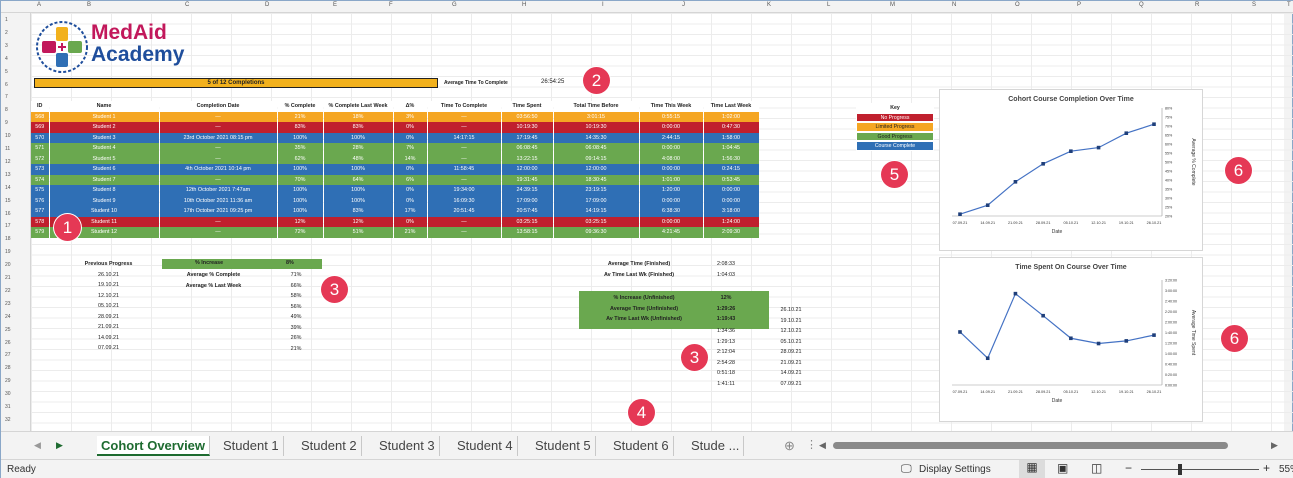 The height and width of the screenshot is (478, 1293). Describe the element at coordinates (300, 106) in the screenshot. I see `table-header-cell: % Complete` at that location.